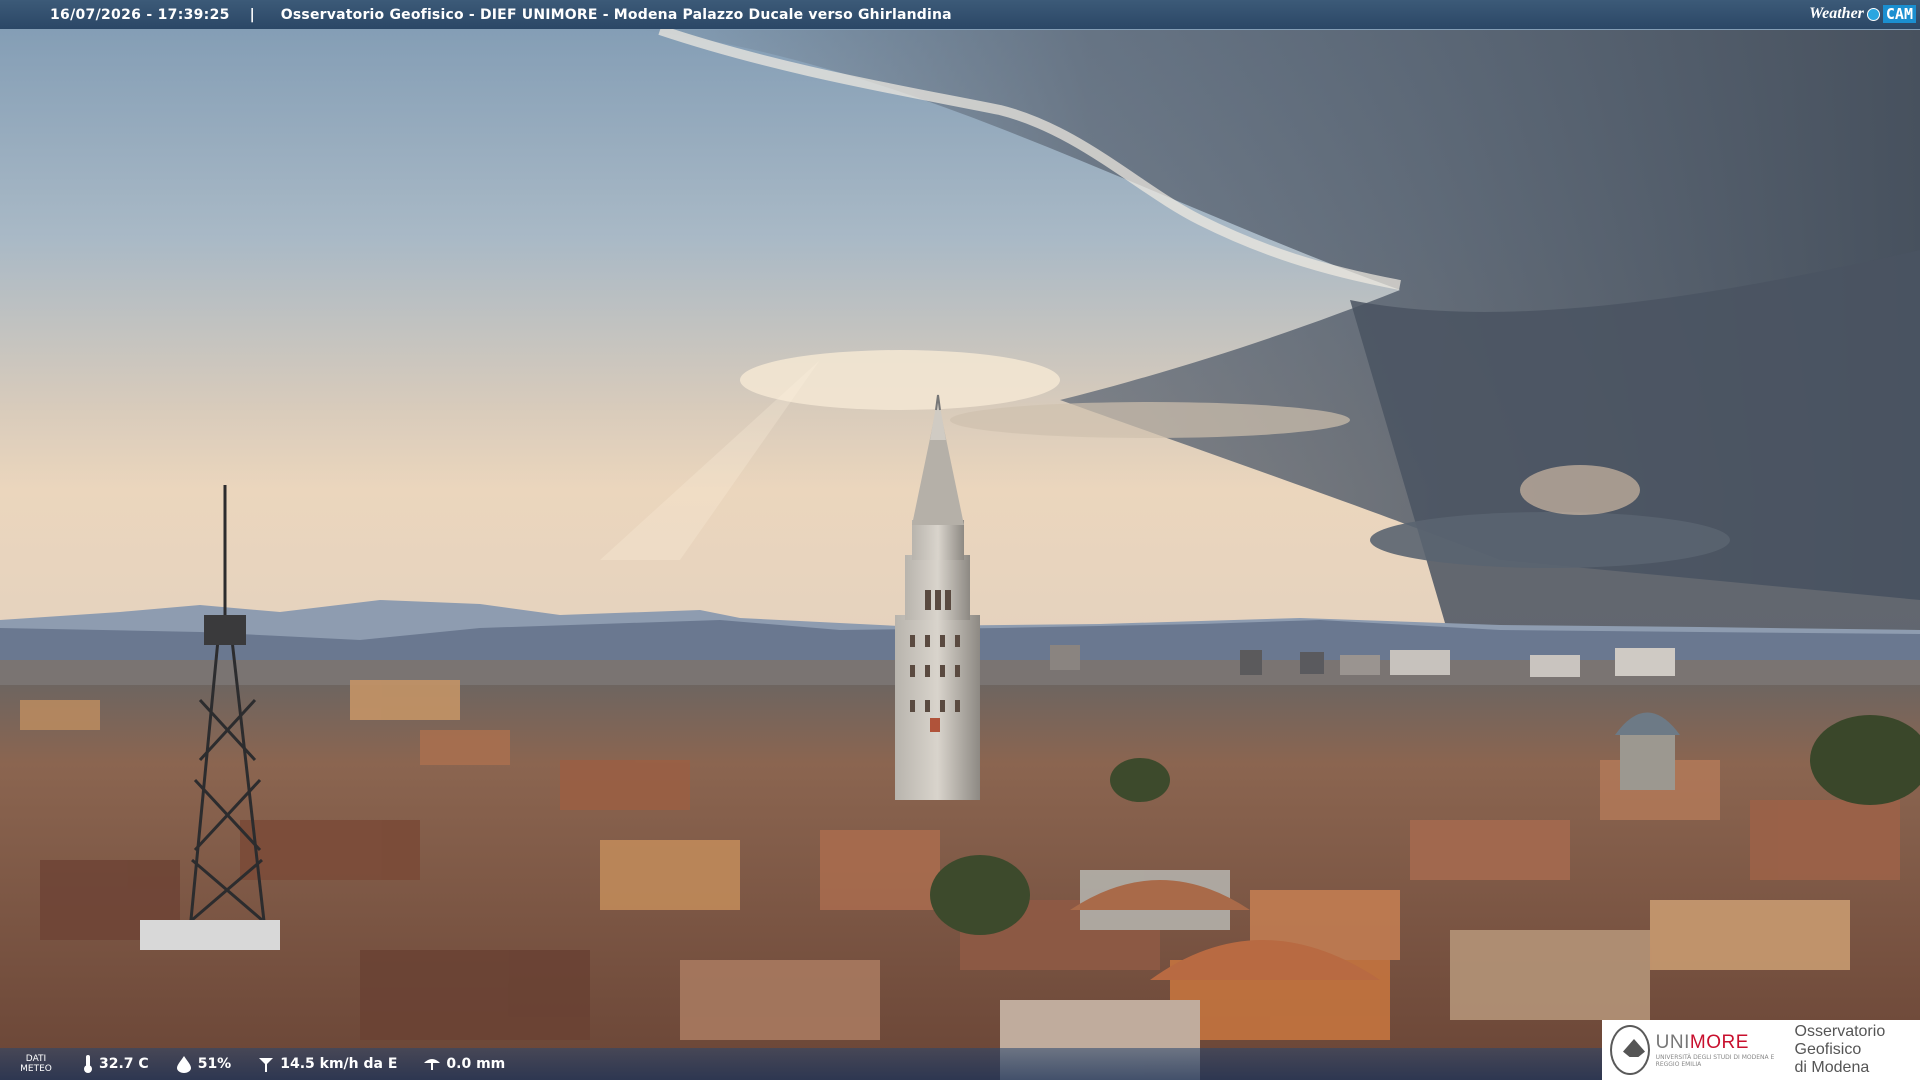 This screenshot has width=1920, height=1080. I want to click on logo-globe-icon, so click(1873, 14).